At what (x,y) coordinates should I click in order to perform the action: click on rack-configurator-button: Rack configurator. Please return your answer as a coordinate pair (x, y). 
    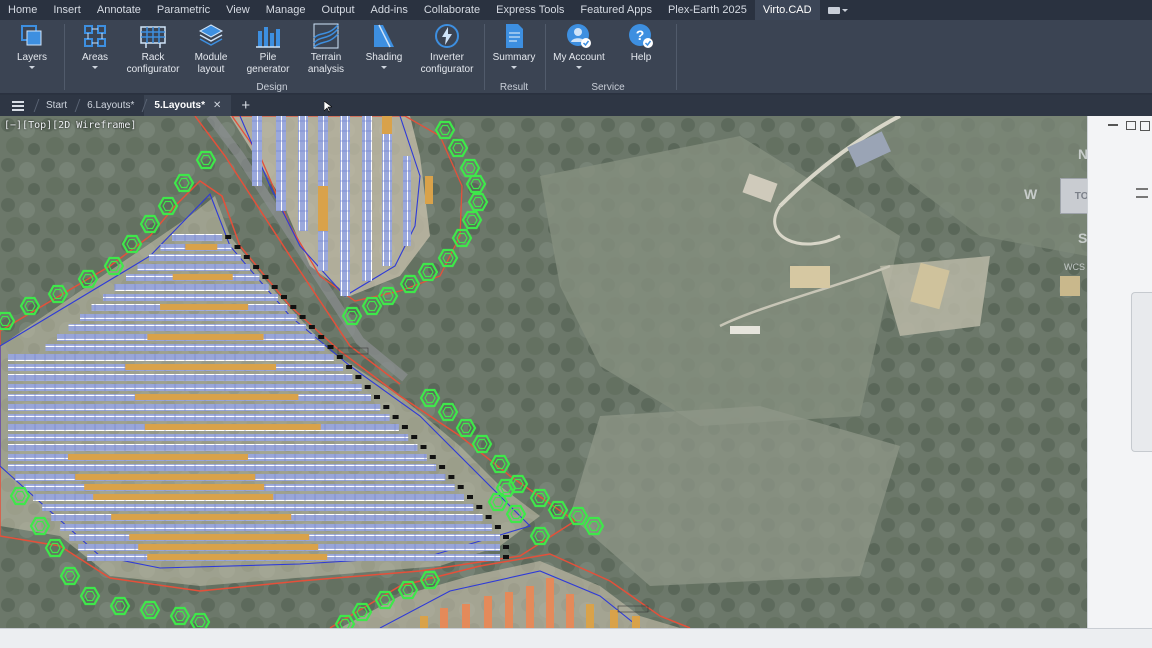
    Looking at the image, I should click on (153, 55).